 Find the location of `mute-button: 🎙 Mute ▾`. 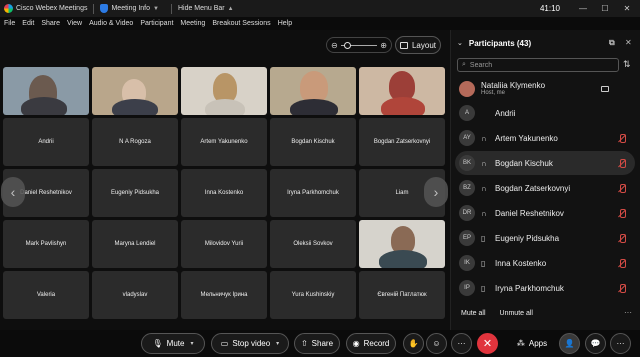

mute-button: 🎙 Mute ▾ is located at coordinates (173, 343).